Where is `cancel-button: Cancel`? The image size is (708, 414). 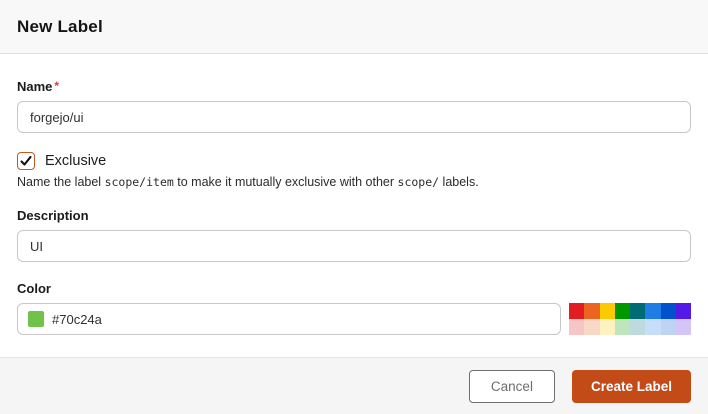 cancel-button: Cancel is located at coordinates (511, 386).